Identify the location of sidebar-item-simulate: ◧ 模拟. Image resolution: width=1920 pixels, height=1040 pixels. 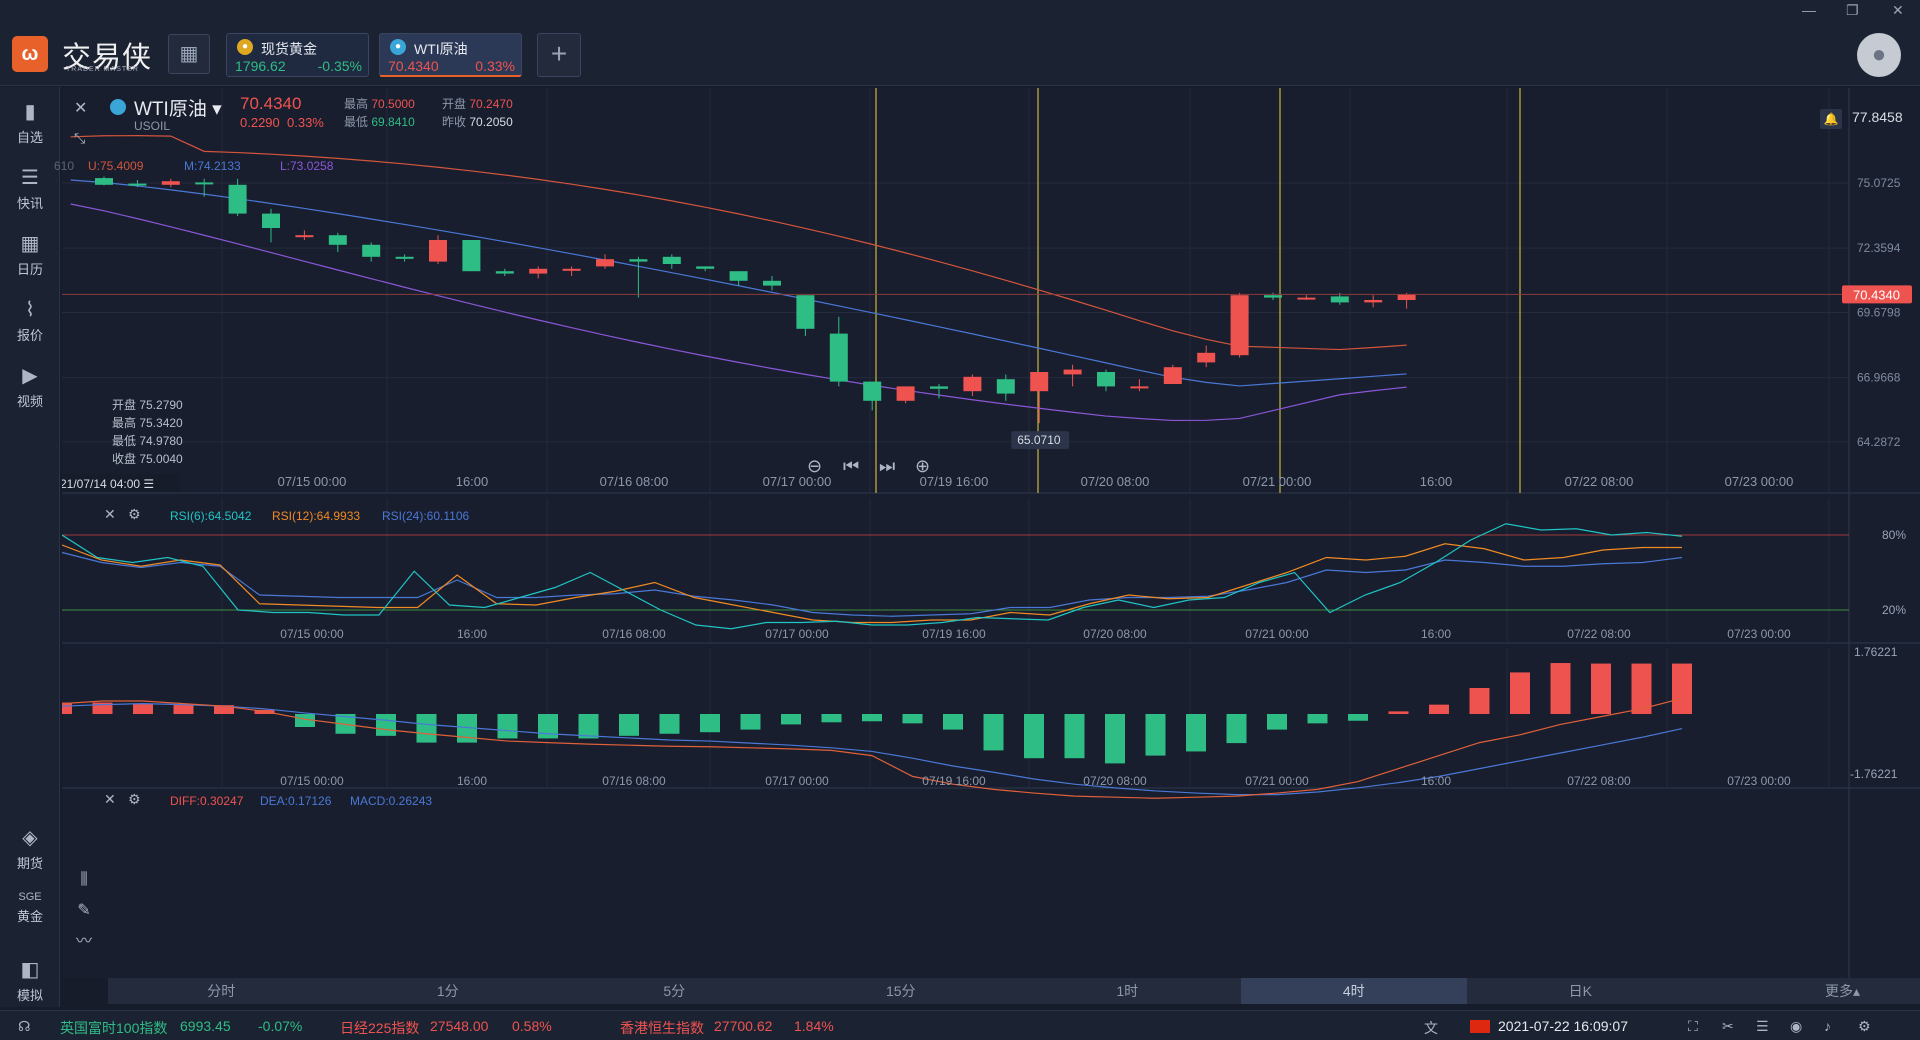
(30, 980).